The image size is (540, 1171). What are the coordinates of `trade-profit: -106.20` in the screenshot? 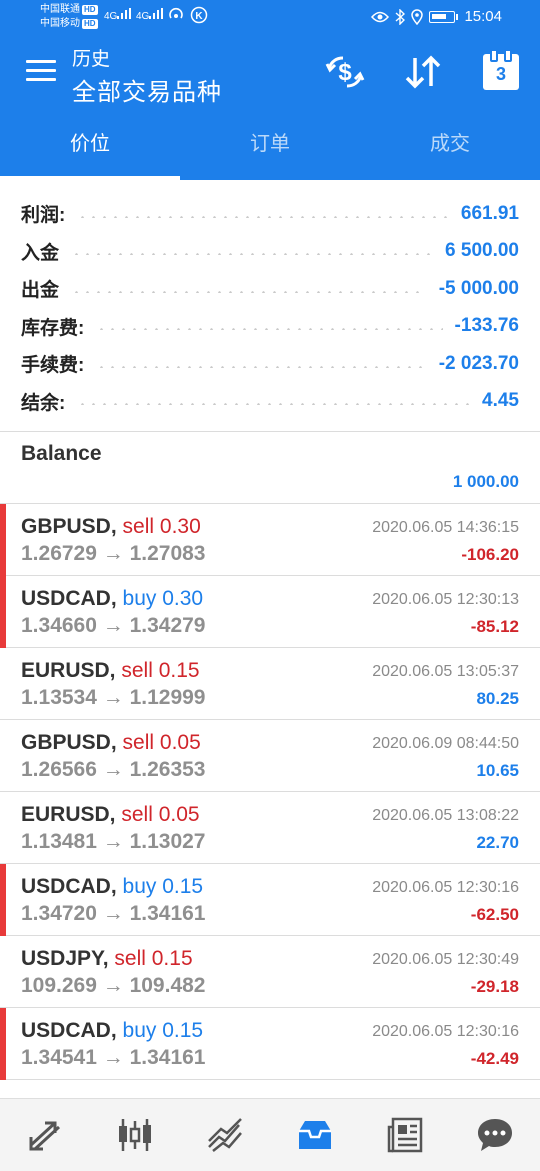 It's located at (490, 554).